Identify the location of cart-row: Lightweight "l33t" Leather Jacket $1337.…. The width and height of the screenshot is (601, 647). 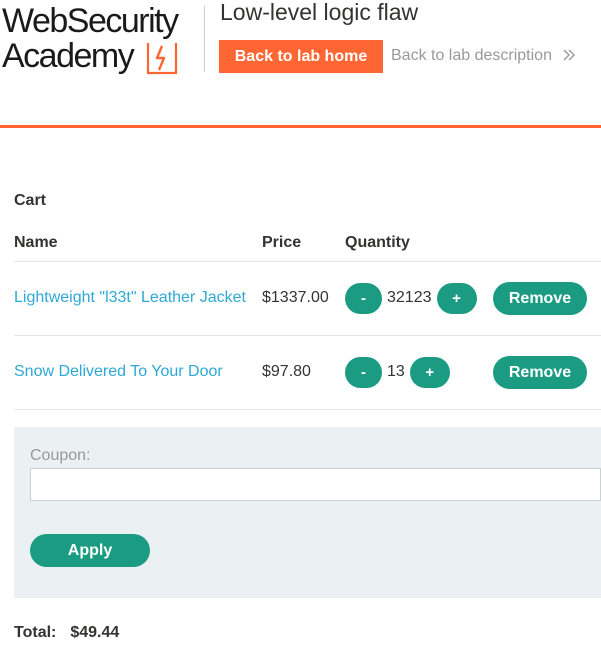
(307, 298).